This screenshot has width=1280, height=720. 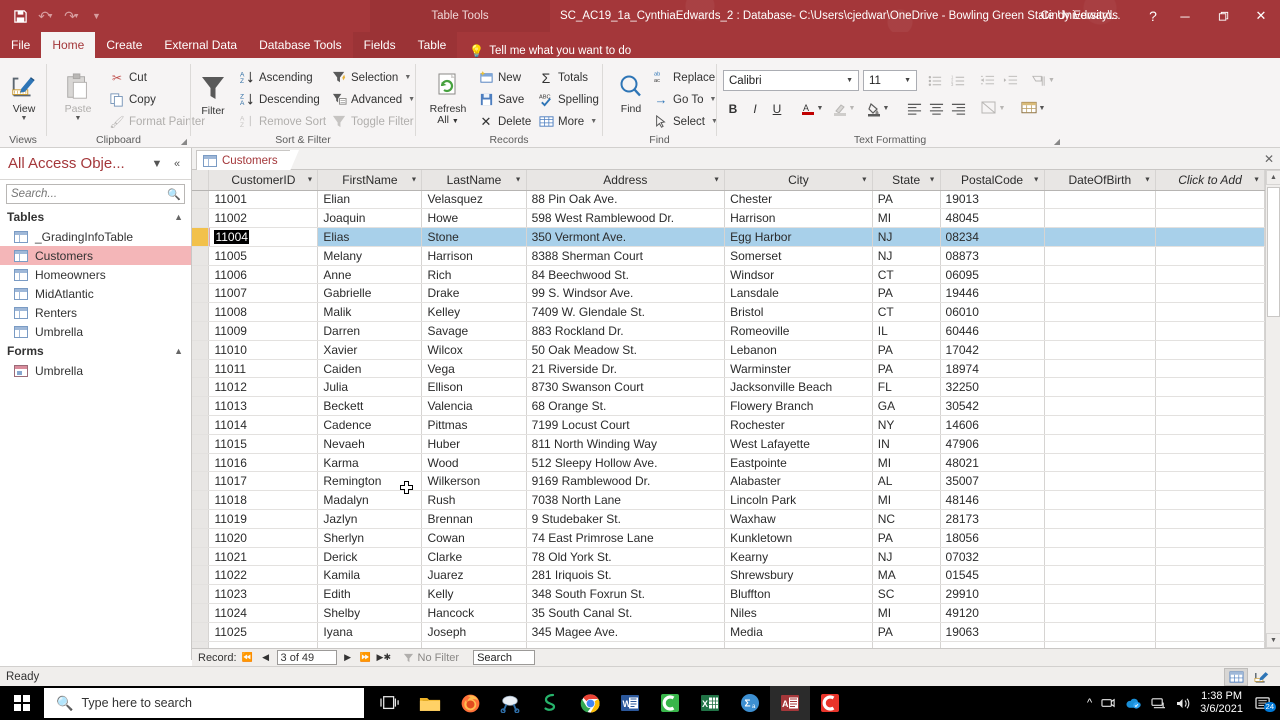 What do you see at coordinates (626, 180) in the screenshot?
I see `column-header-address: Address ▼` at bounding box center [626, 180].